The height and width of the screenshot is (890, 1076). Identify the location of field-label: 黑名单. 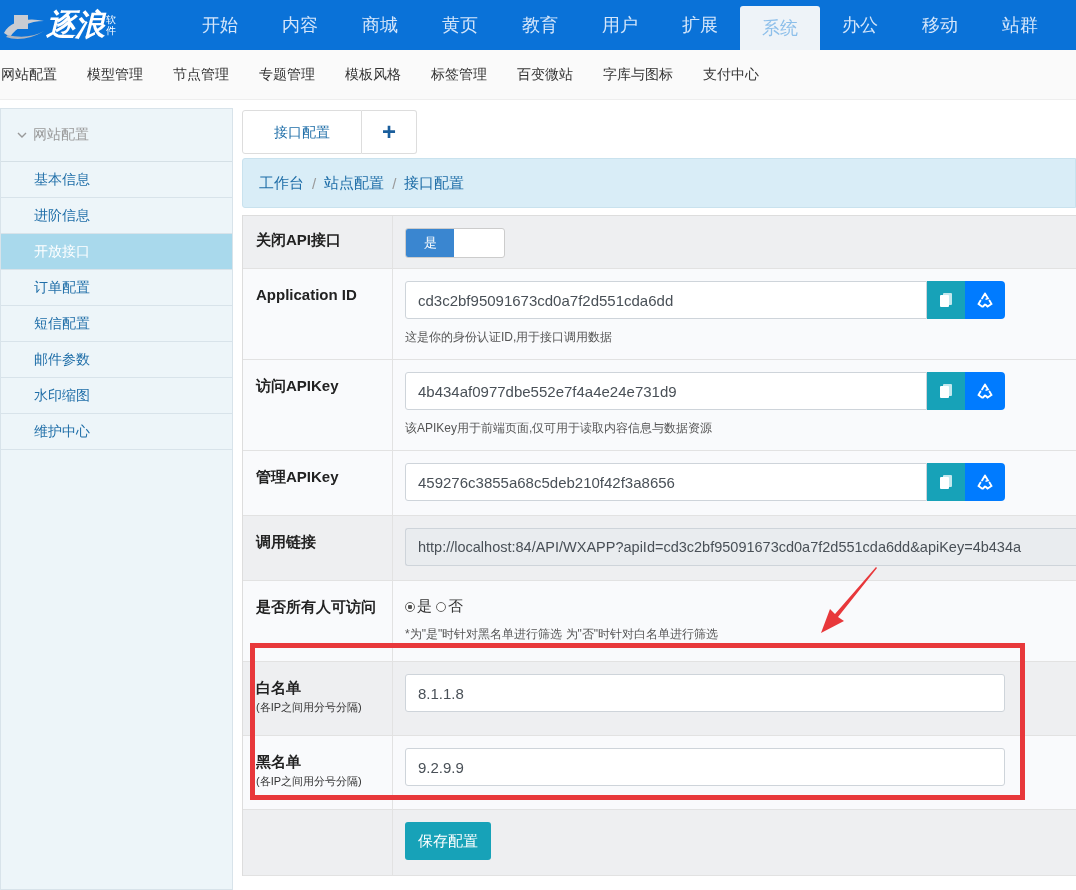
(279, 762).